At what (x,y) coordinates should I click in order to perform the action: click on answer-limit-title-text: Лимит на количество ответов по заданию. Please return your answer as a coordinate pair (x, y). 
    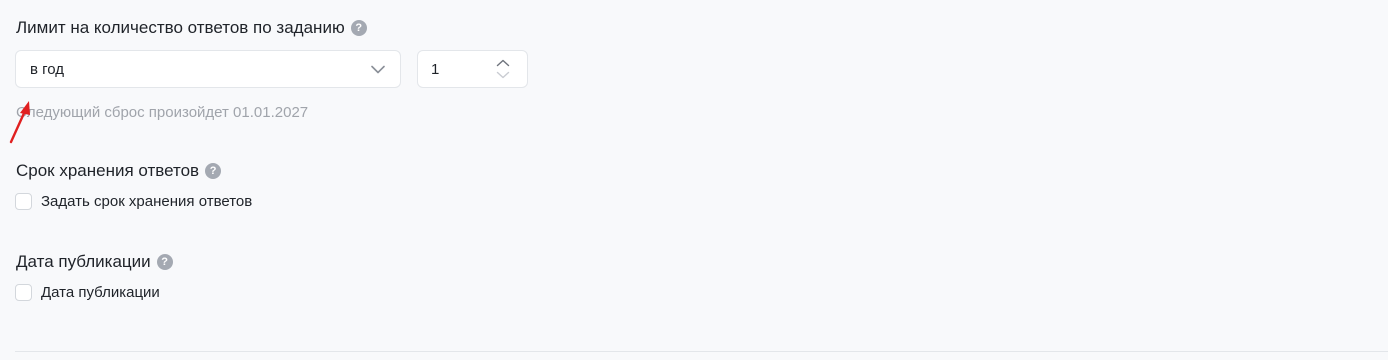
    Looking at the image, I should click on (180, 27).